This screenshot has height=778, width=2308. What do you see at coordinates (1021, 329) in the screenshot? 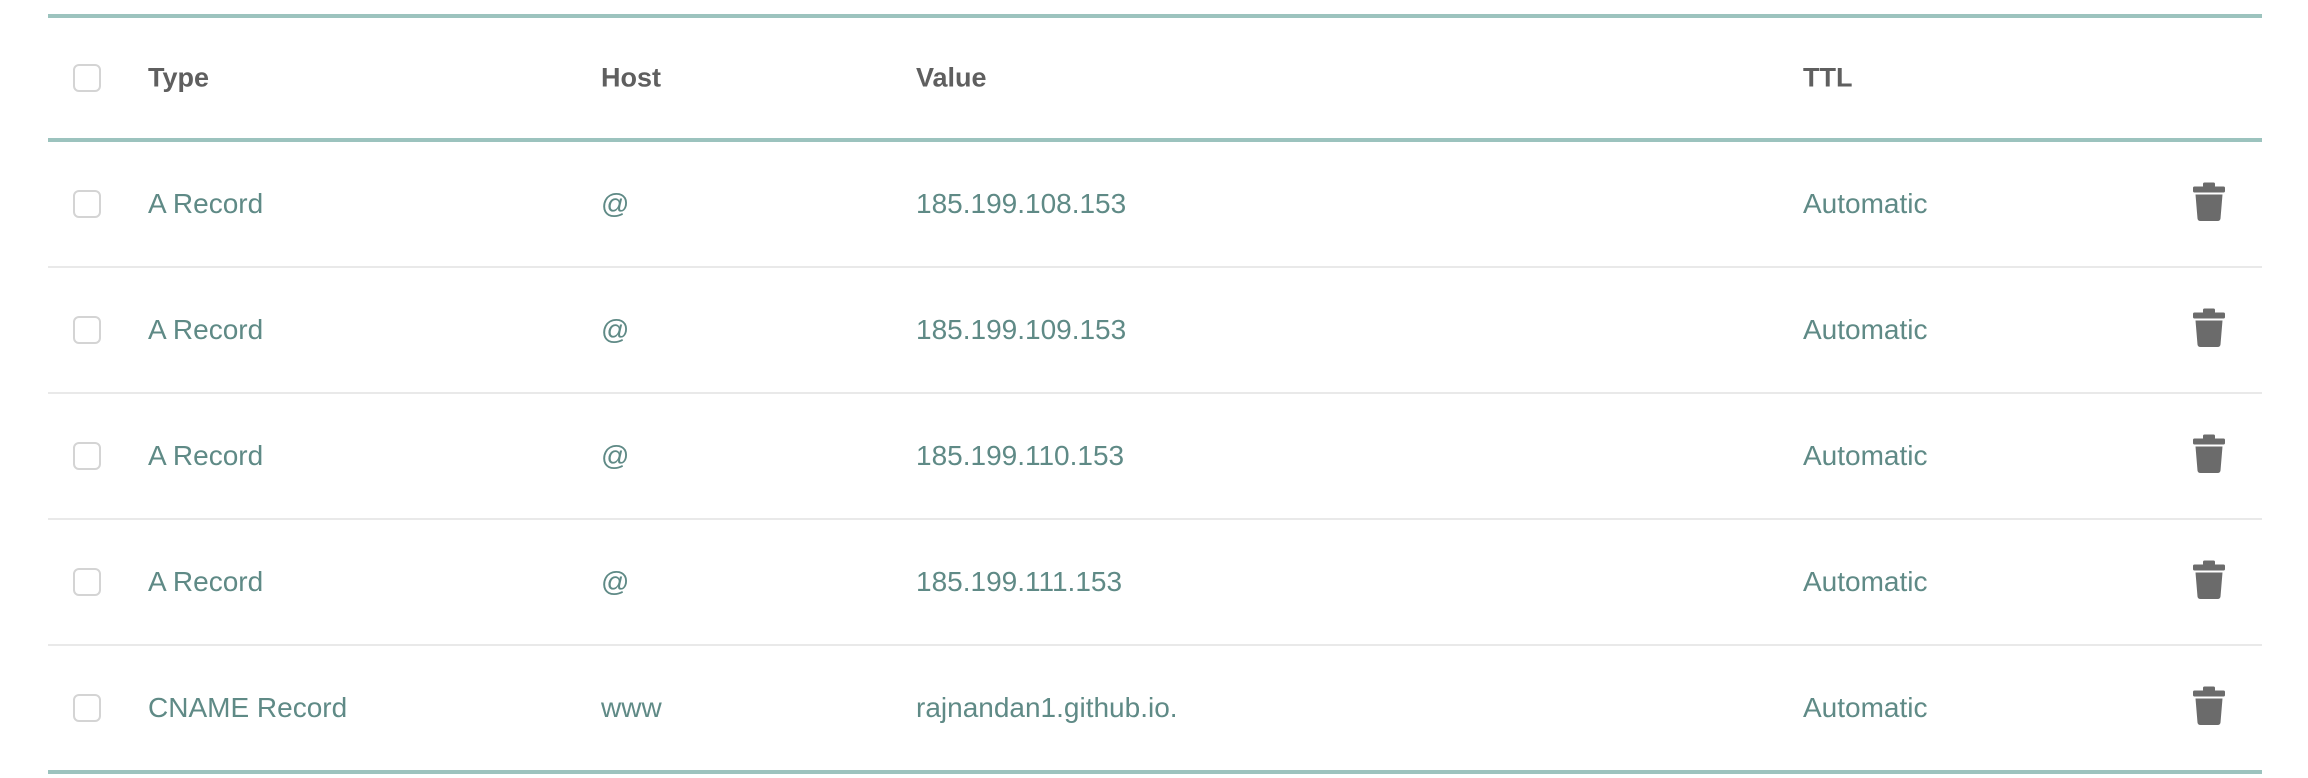
I see `record-value: 185.199.109.153` at bounding box center [1021, 329].